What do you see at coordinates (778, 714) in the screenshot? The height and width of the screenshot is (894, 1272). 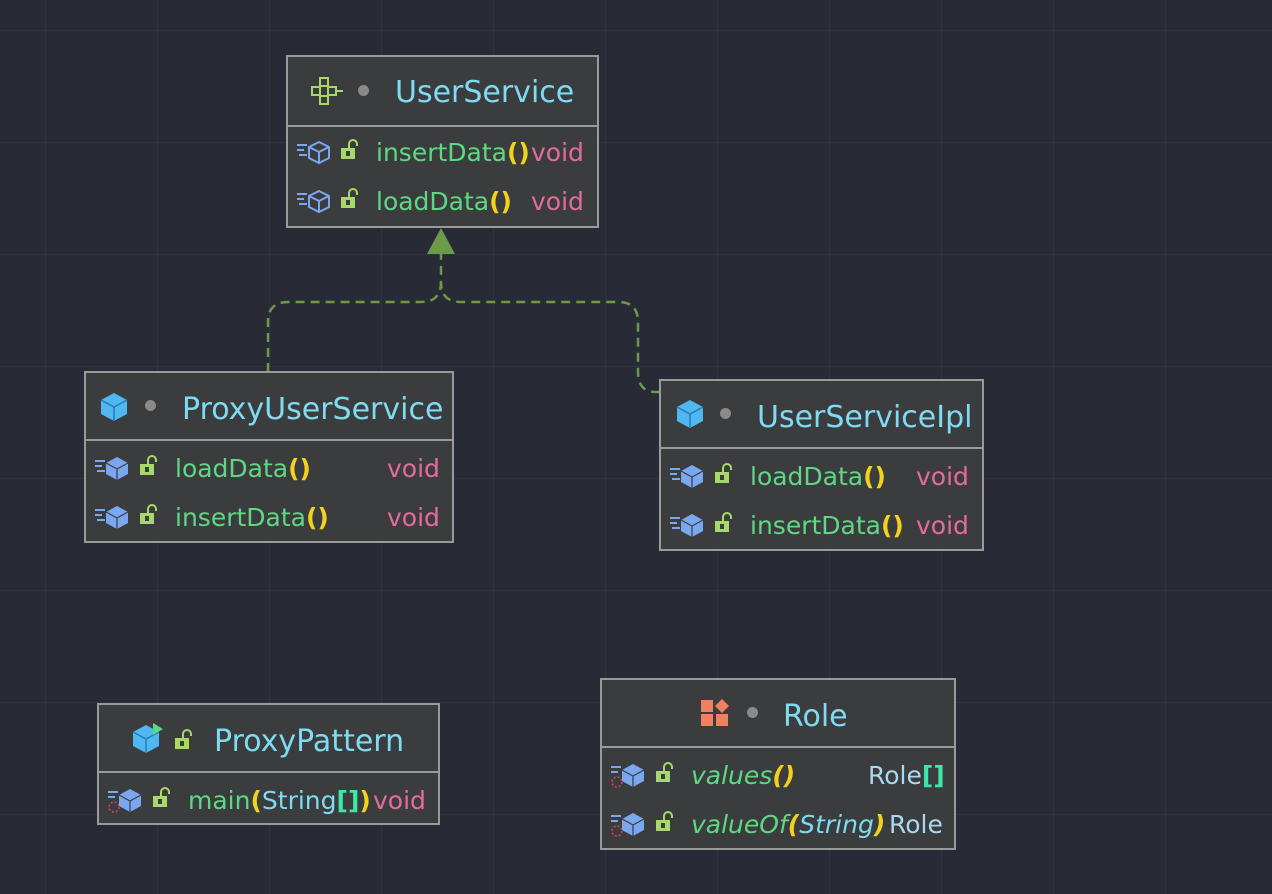 I see `node-header: Role` at bounding box center [778, 714].